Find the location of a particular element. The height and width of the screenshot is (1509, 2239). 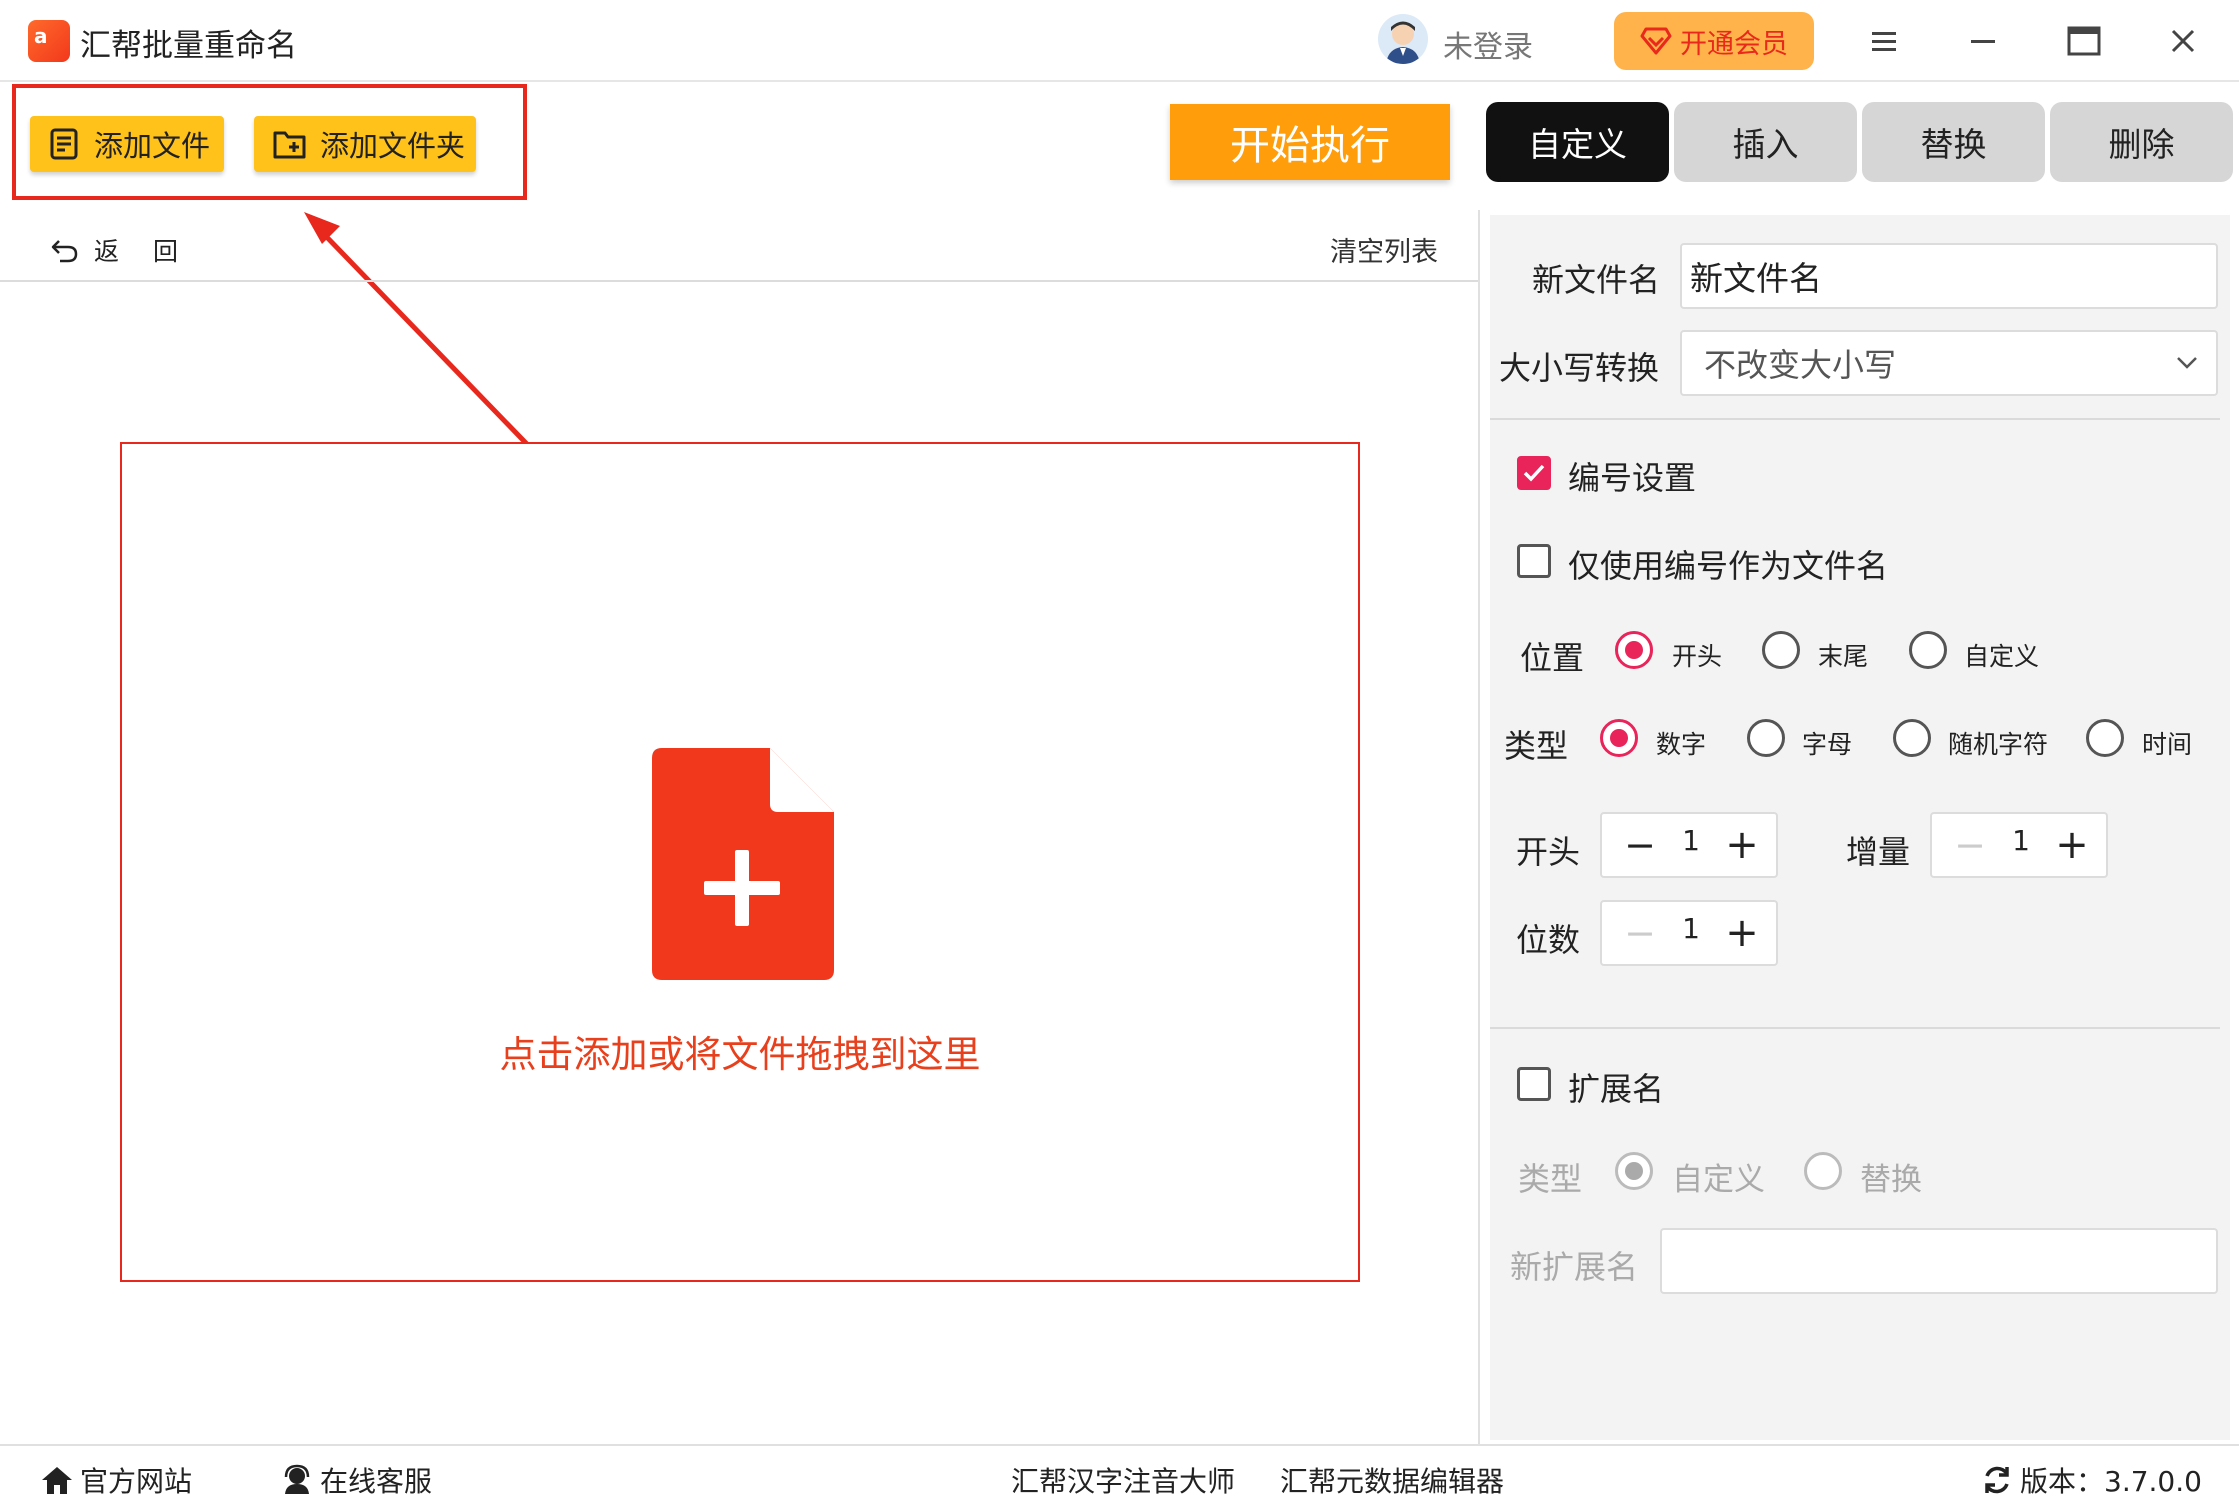

status-bar: 官方网站 在线客服 汇帮汉字注音大师 汇帮元数据编辑器 版本：3.7.0.0 is located at coordinates (1119, 1476).